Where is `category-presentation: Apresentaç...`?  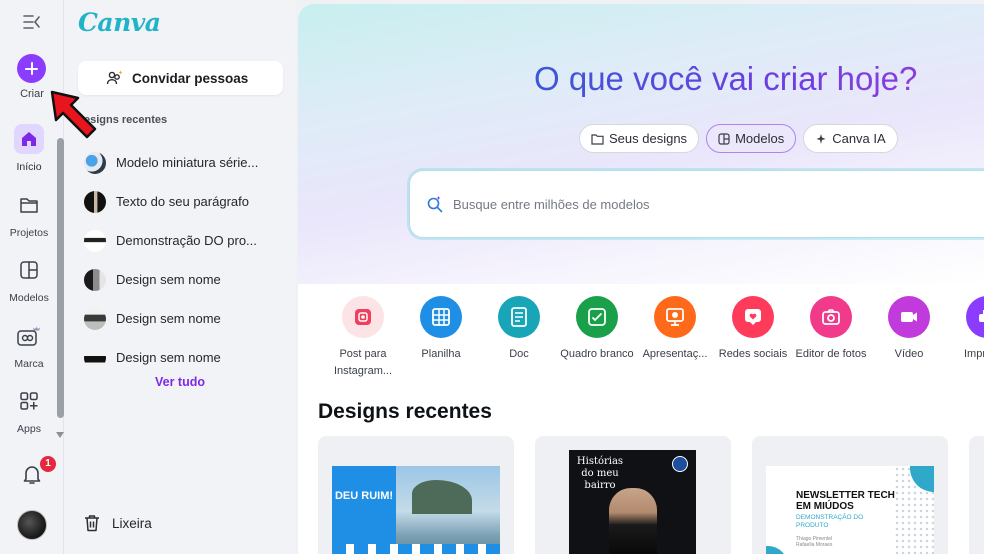 category-presentation: Apresentaç... is located at coordinates (675, 338).